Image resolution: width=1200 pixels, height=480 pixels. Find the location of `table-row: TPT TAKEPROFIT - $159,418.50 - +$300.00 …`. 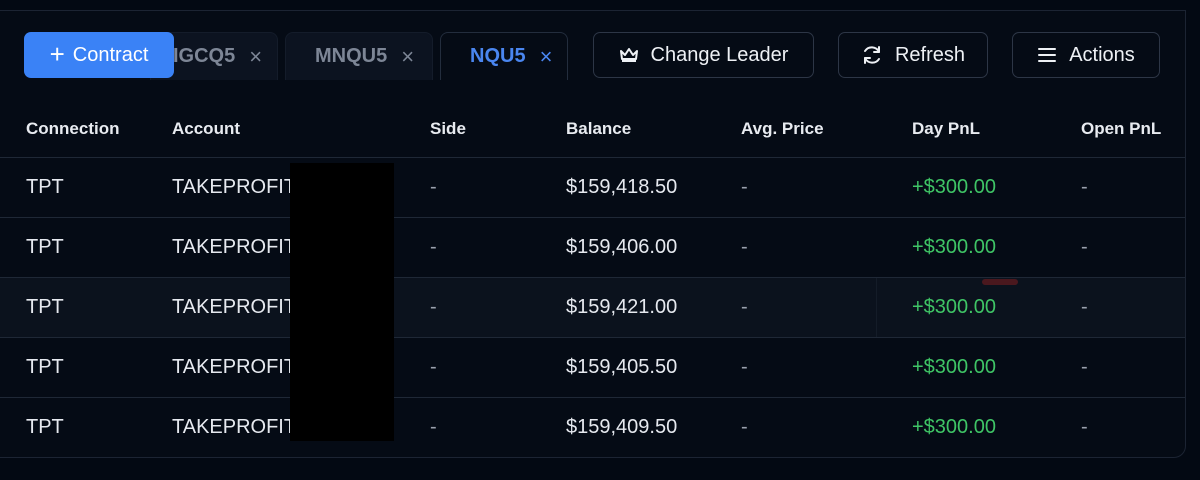

table-row: TPT TAKEPROFIT - $159,418.50 - +$300.00 … is located at coordinates (592, 188).